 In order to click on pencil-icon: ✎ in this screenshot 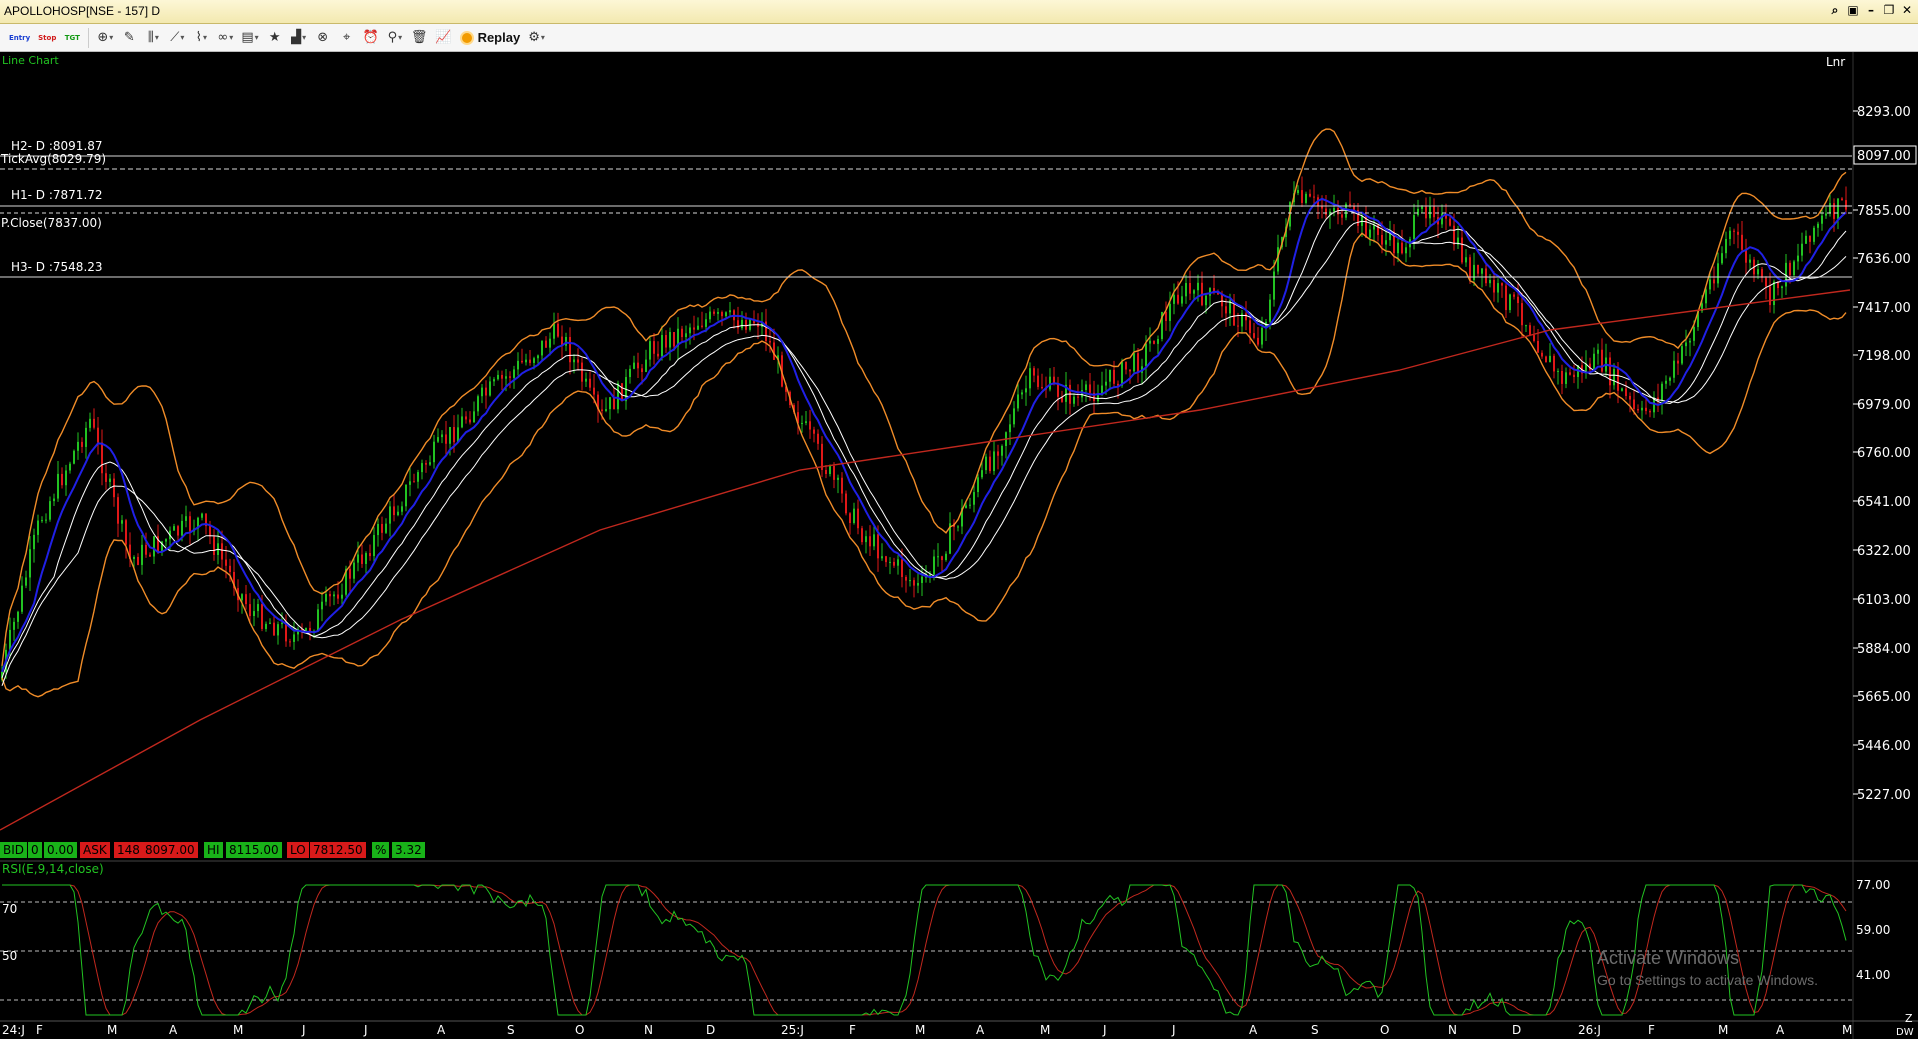, I will do `click(129, 38)`.